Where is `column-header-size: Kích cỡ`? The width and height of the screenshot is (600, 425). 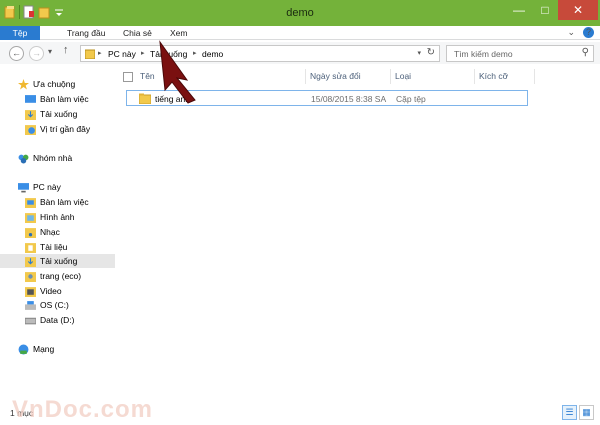
column-header-size: Kích cỡ is located at coordinates (505, 76).